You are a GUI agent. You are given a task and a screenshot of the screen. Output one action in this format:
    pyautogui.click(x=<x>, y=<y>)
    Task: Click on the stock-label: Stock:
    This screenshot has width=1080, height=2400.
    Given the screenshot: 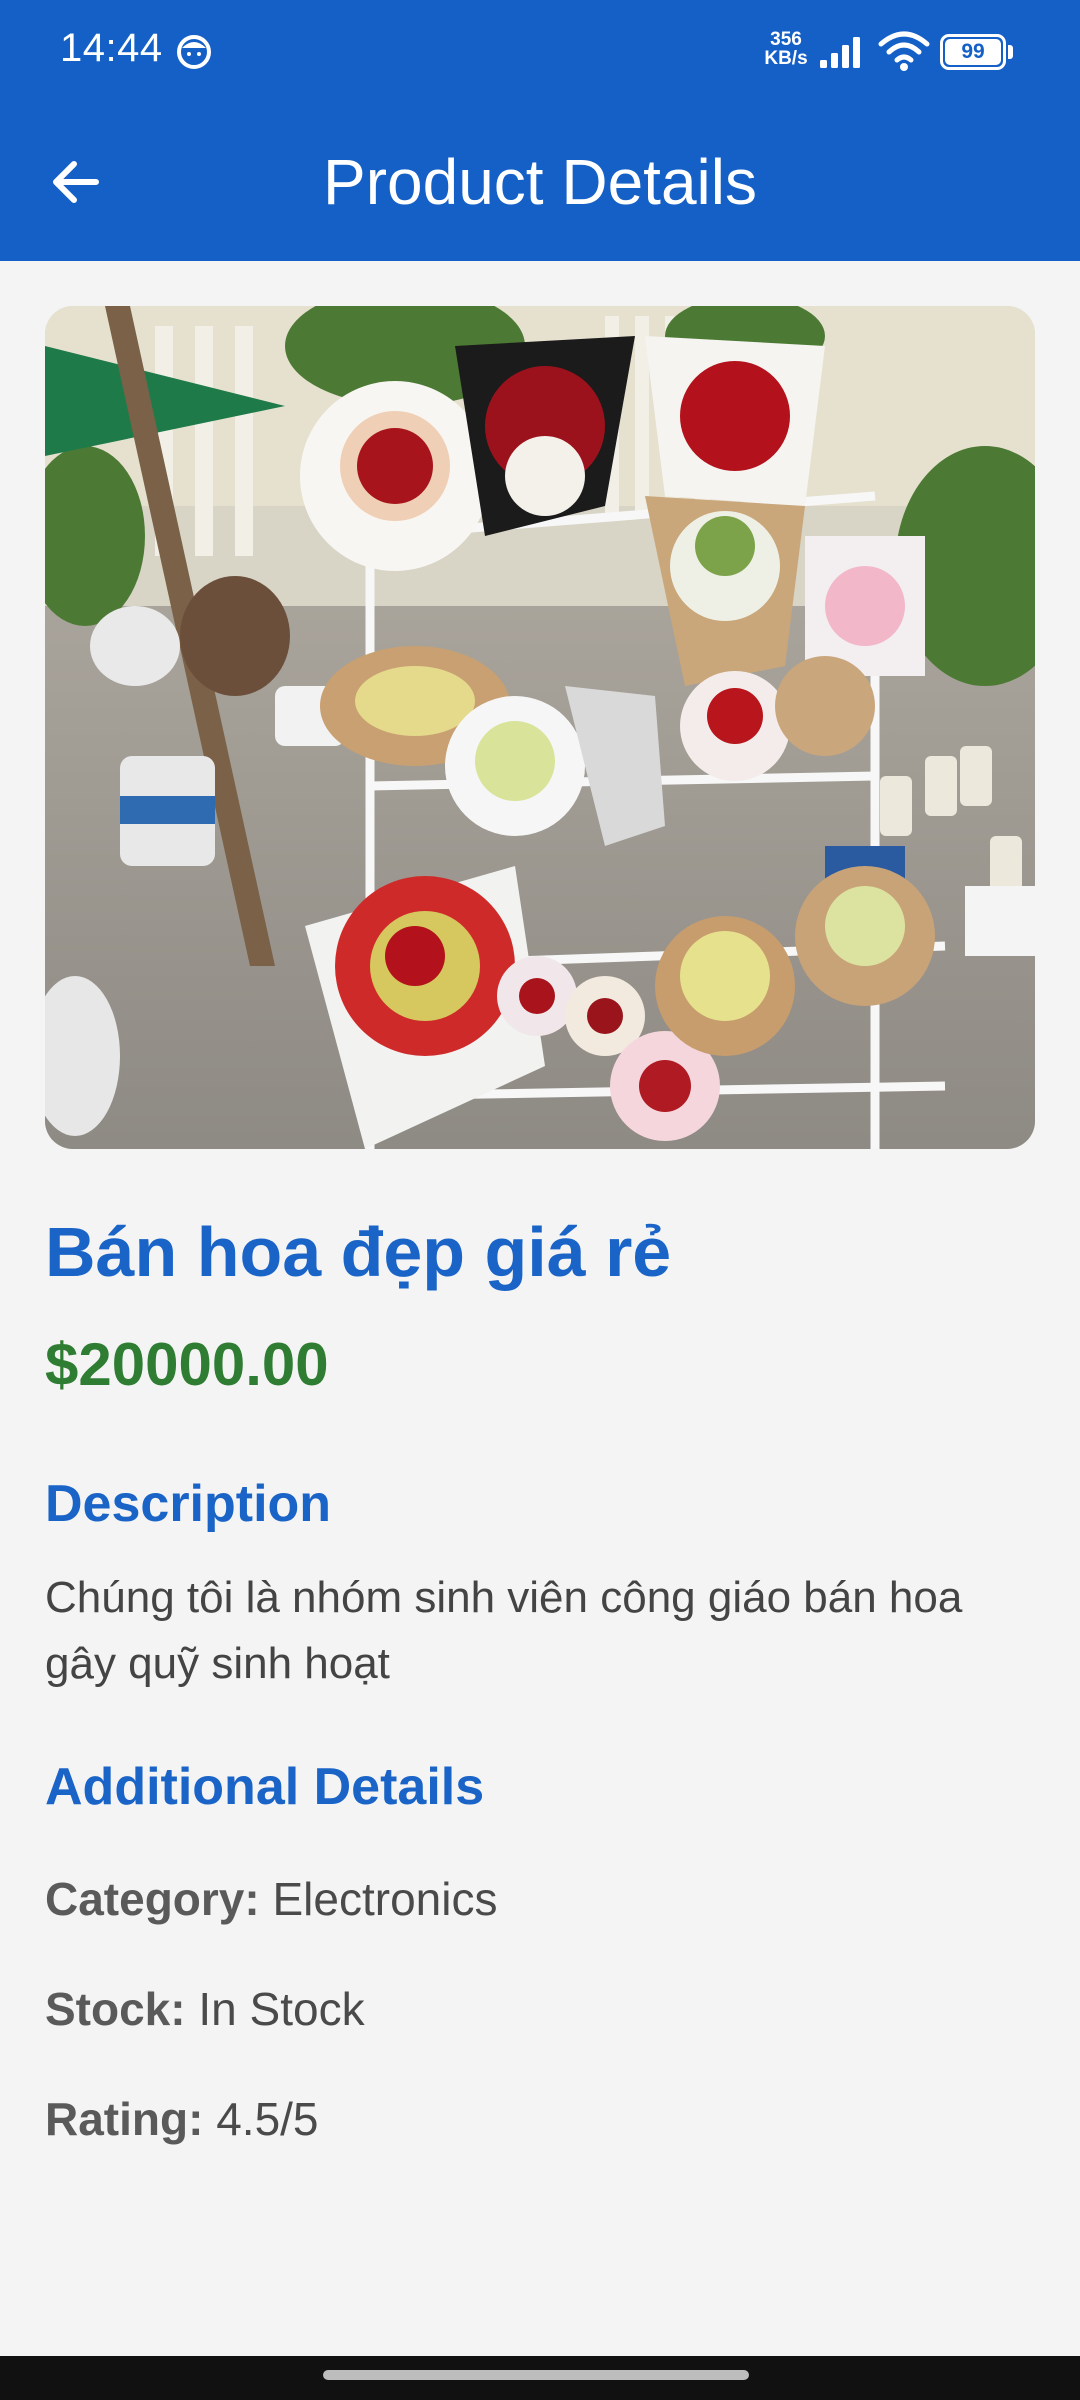 What is the action you would take?
    pyautogui.click(x=115, y=2009)
    